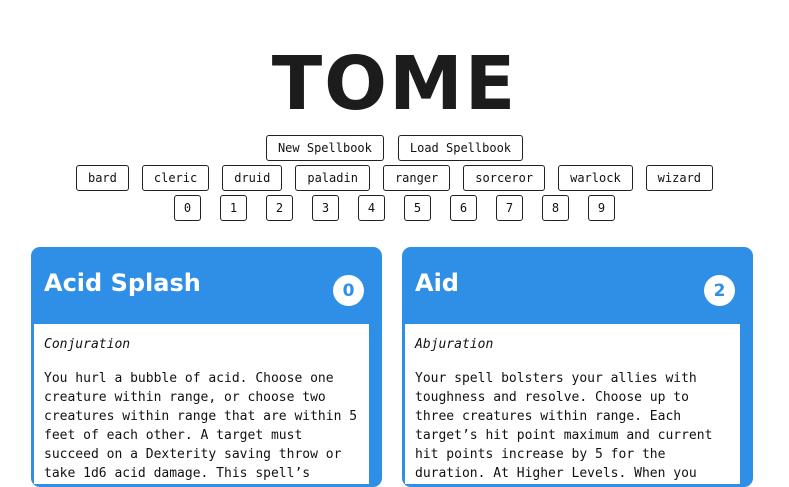 The width and height of the screenshot is (789, 487). I want to click on spellbook-actions: New Spellbook Load Spellbook, so click(394, 148).